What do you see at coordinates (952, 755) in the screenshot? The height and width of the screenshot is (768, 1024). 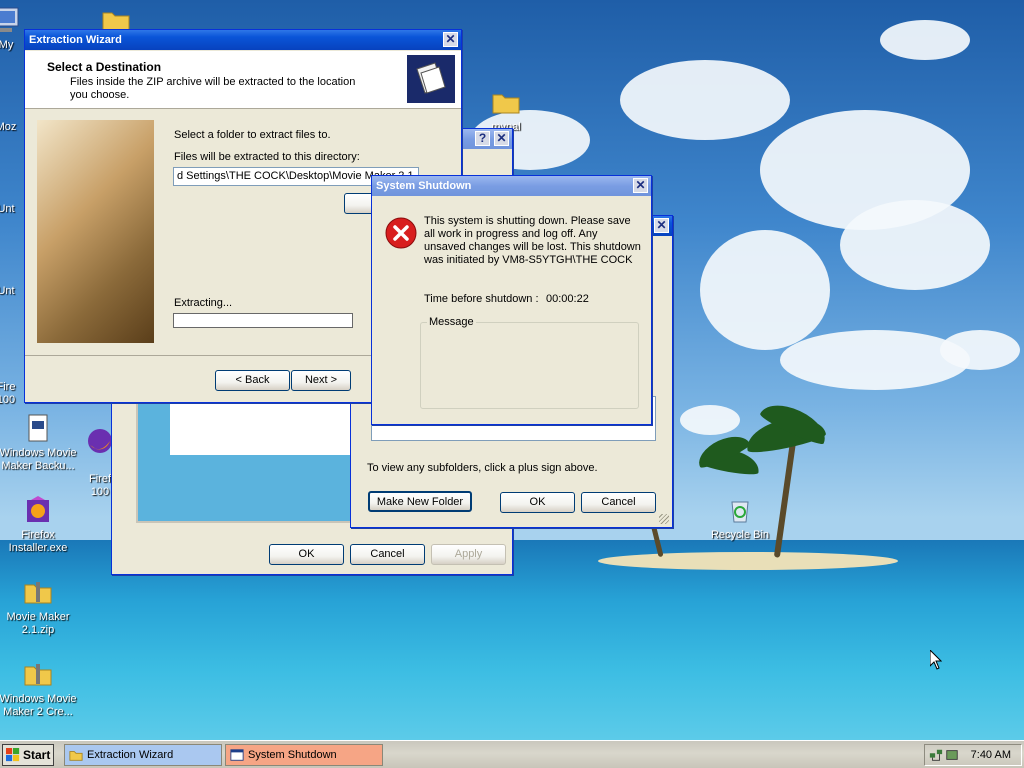 I see `tray-app-icon` at bounding box center [952, 755].